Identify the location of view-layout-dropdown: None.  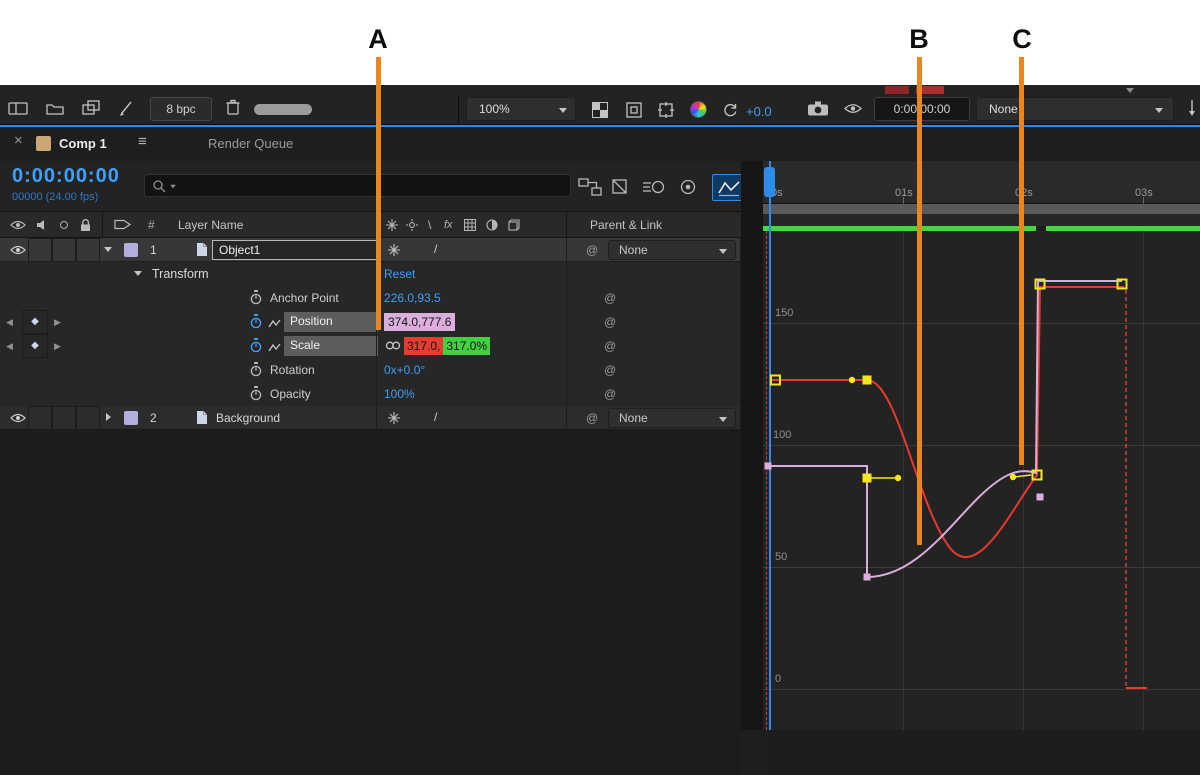
(1075, 109).